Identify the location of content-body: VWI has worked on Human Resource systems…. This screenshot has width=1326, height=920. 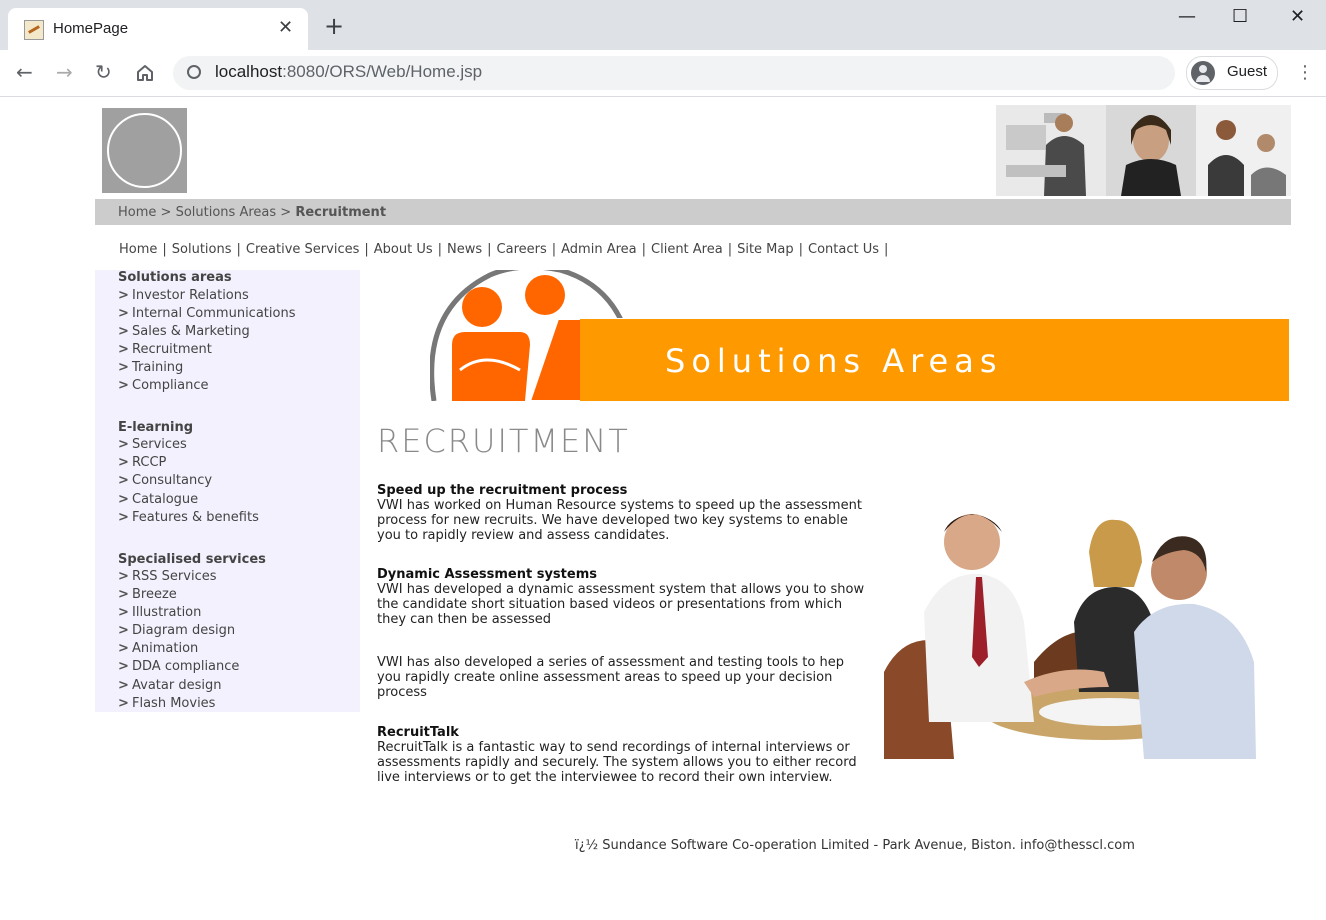
(619, 520).